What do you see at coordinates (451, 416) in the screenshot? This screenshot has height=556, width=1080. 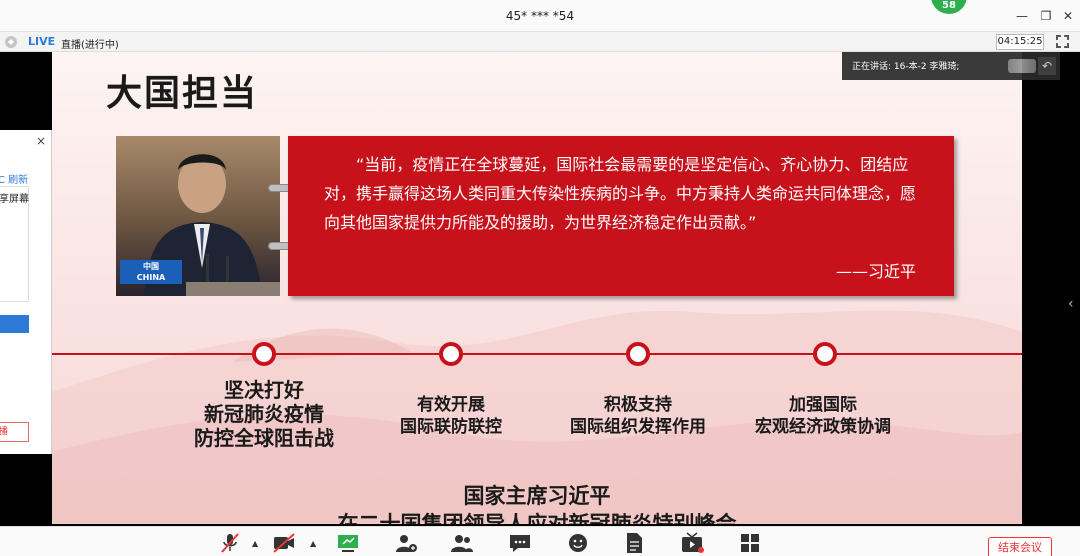 I see `point-text: 有效开展 国际联防联控` at bounding box center [451, 416].